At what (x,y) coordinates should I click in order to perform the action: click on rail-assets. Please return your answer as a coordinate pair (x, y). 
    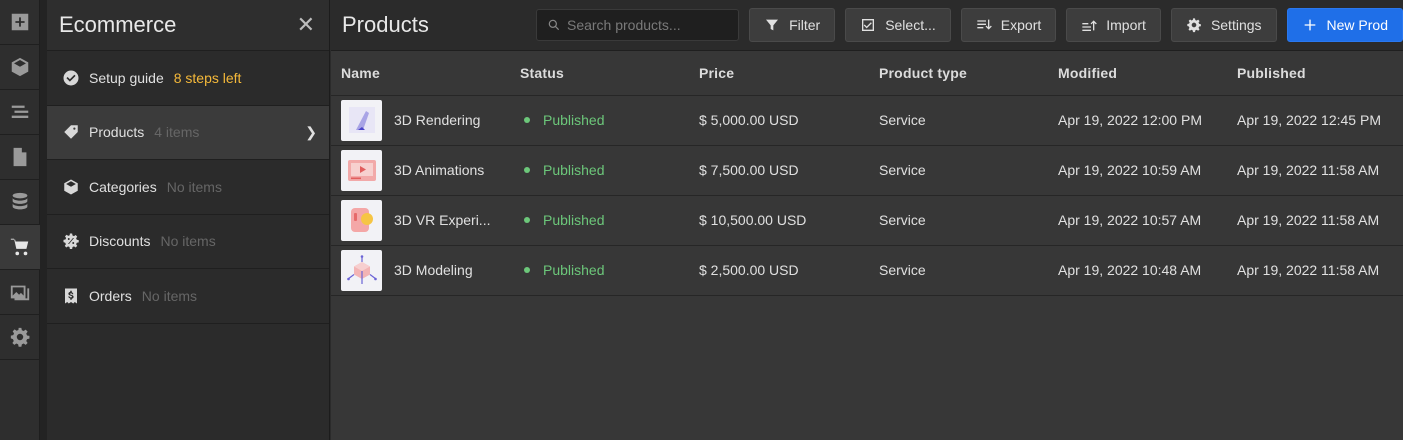
    Looking at the image, I should click on (20, 292).